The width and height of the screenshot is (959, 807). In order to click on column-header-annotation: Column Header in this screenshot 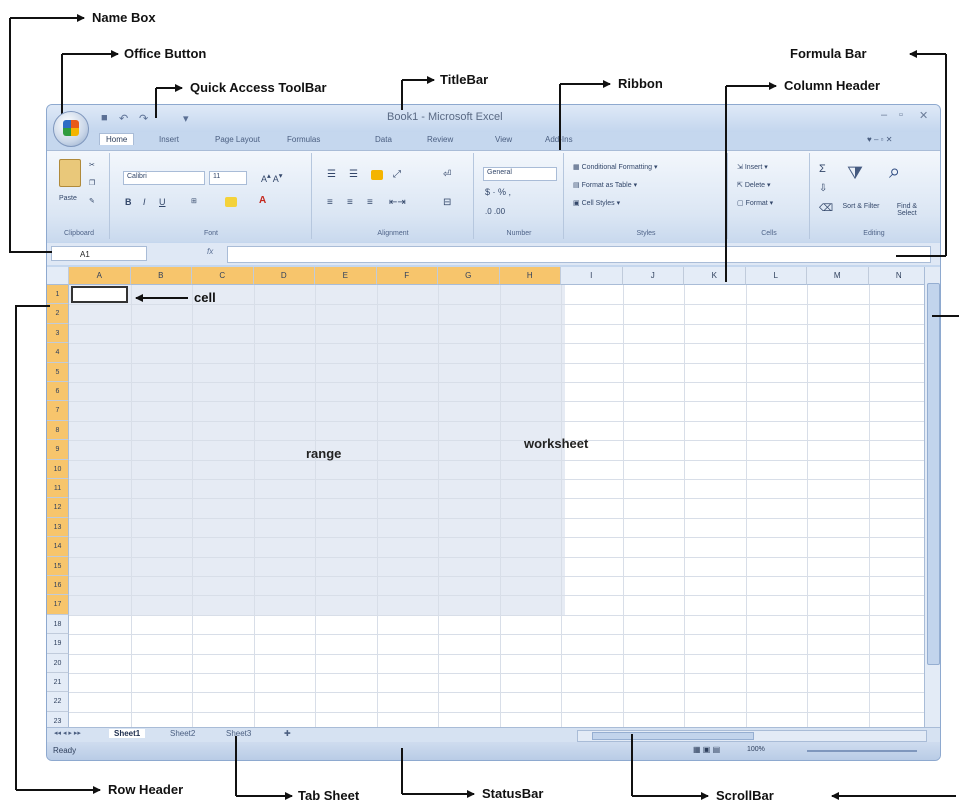, I will do `click(832, 85)`.